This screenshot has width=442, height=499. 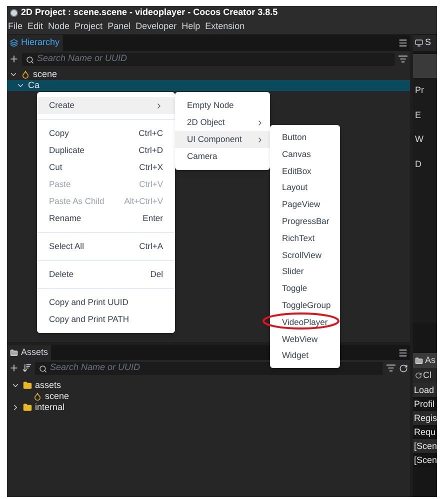 I want to click on menu-item: Copy and Print PATH, so click(x=106, y=319).